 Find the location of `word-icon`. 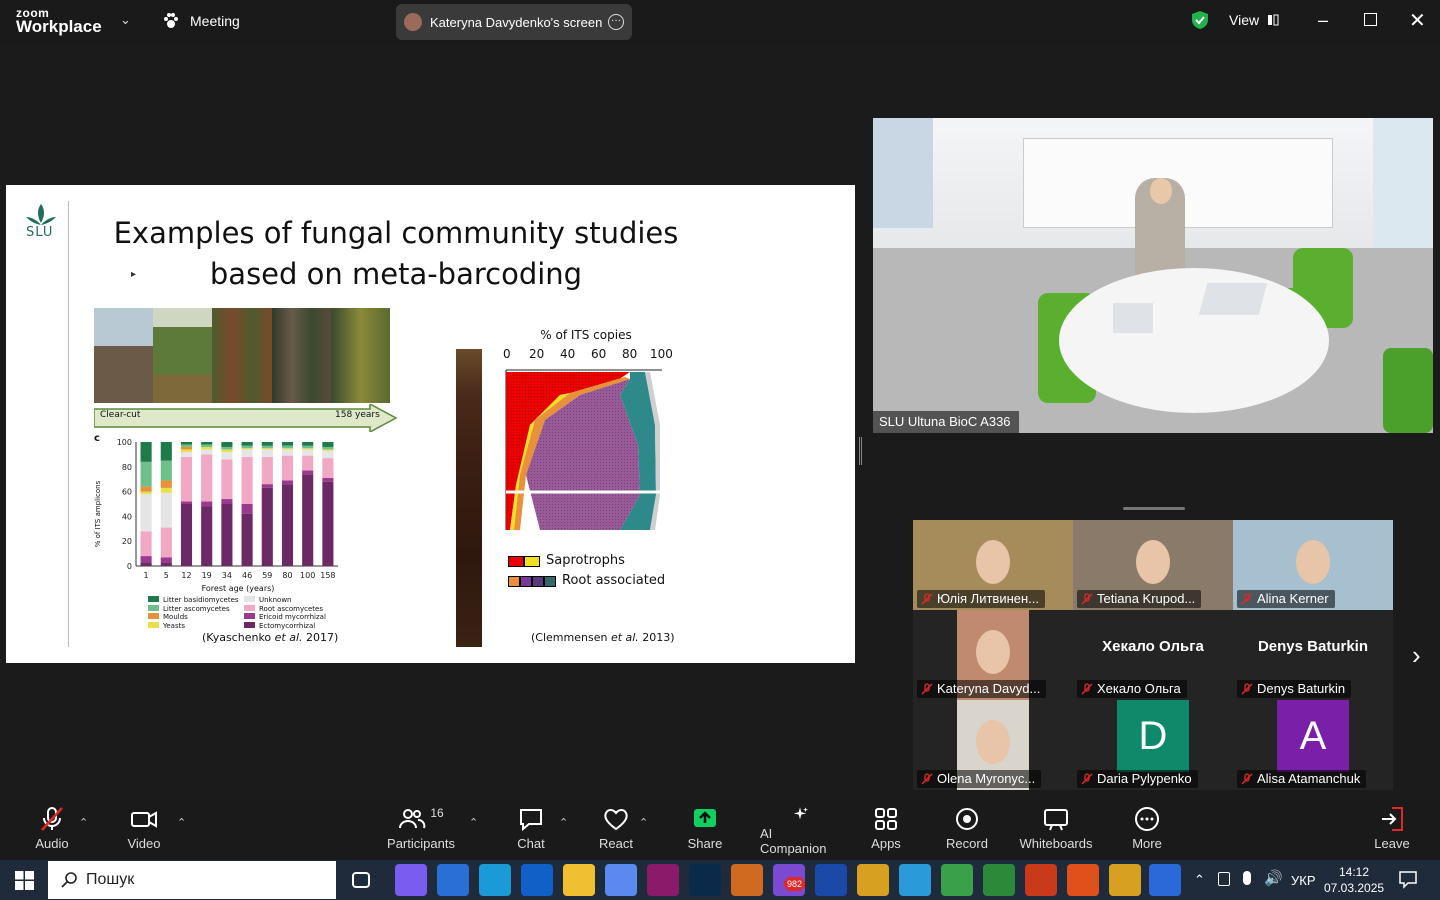

word-icon is located at coordinates (831, 880).